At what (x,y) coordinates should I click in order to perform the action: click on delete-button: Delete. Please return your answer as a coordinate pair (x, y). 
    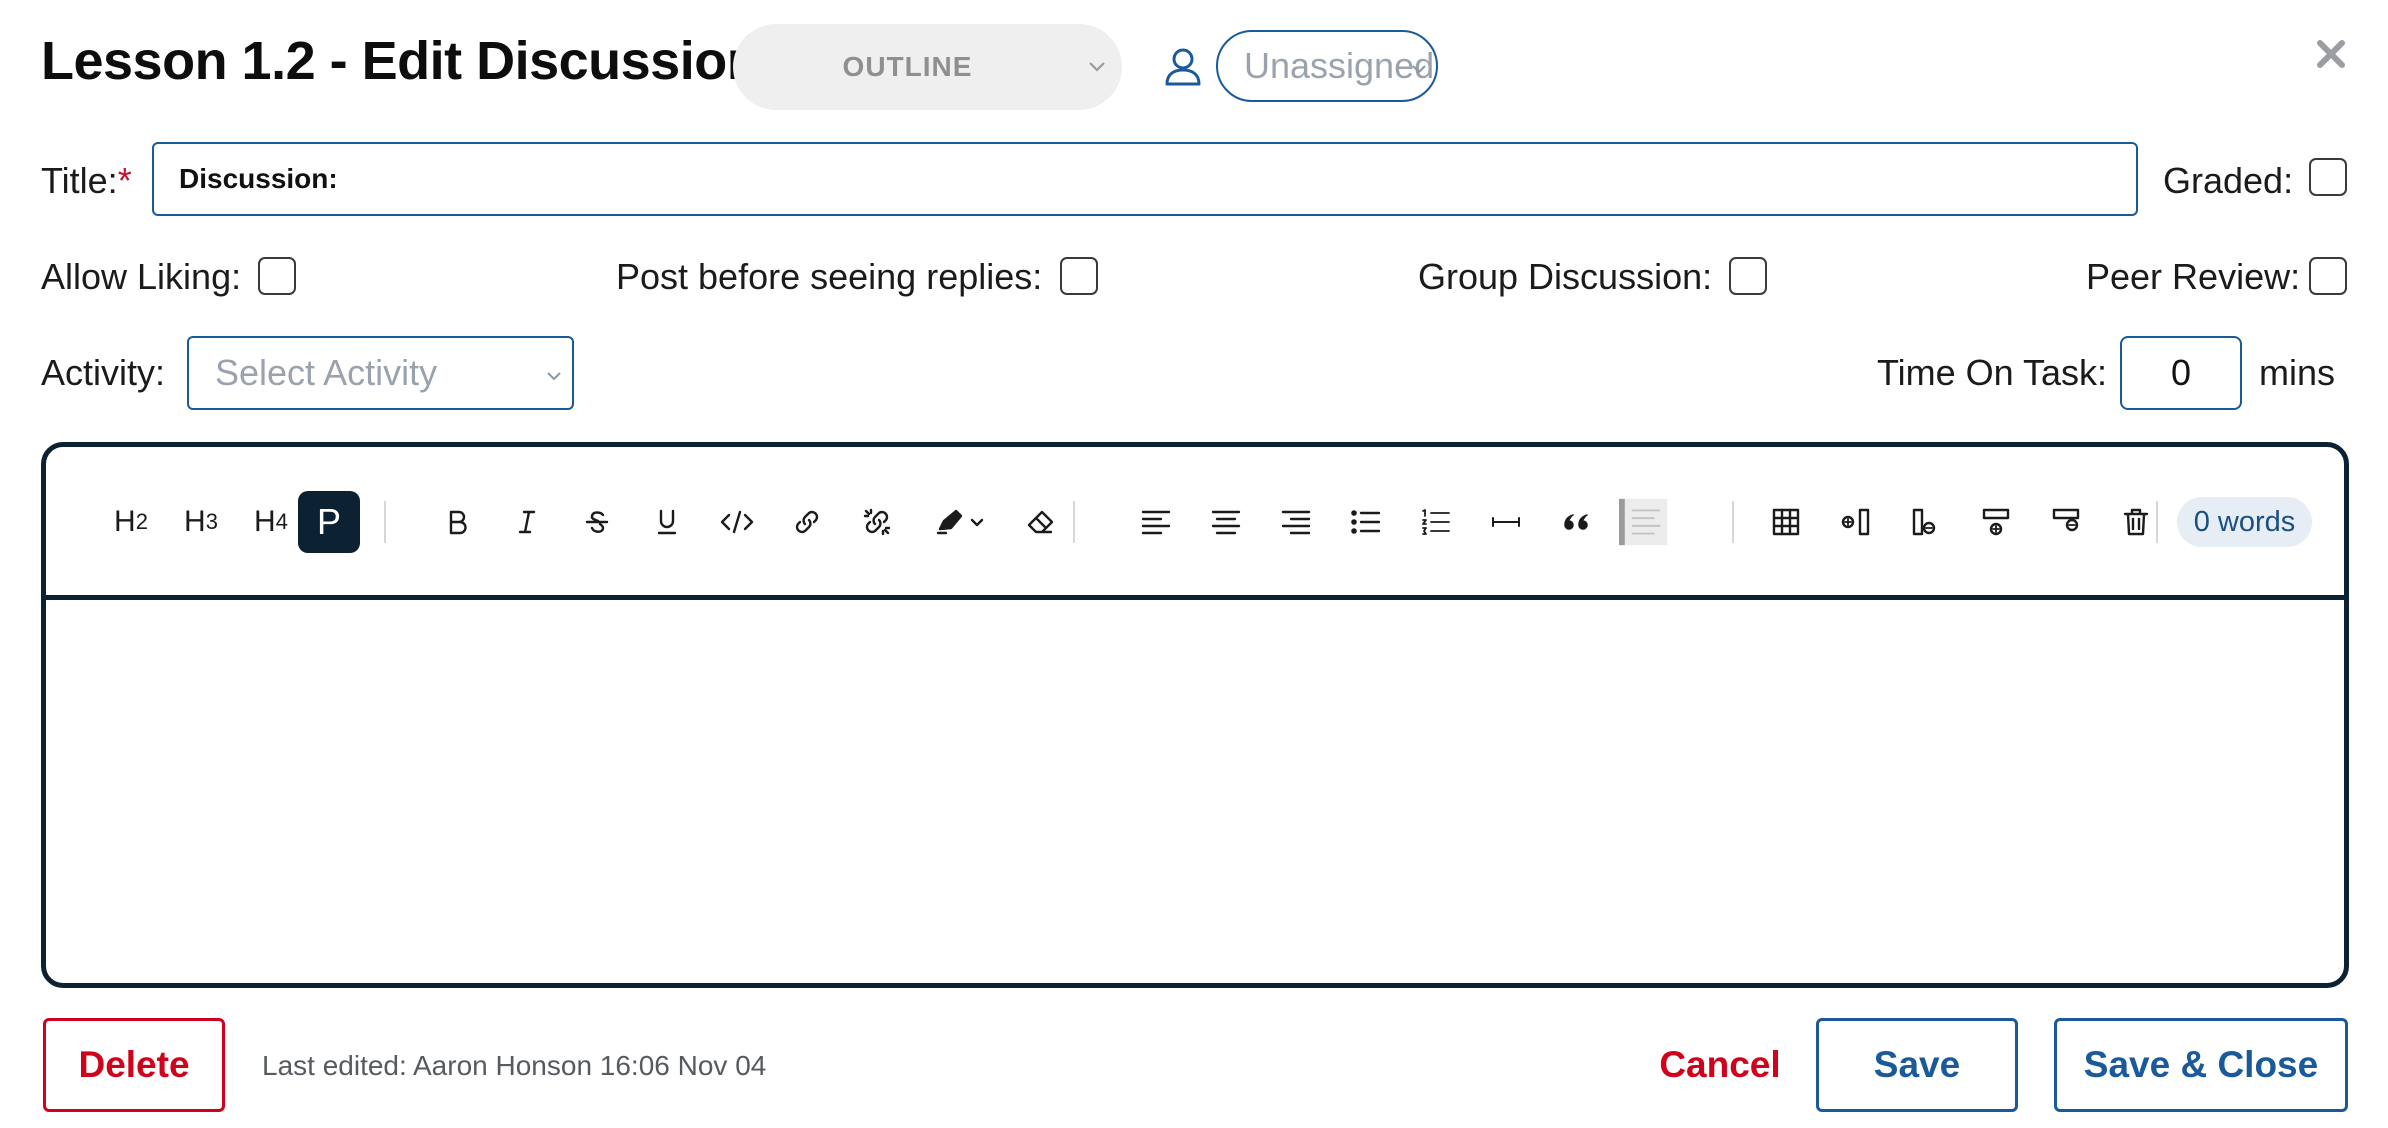
    Looking at the image, I should click on (134, 1065).